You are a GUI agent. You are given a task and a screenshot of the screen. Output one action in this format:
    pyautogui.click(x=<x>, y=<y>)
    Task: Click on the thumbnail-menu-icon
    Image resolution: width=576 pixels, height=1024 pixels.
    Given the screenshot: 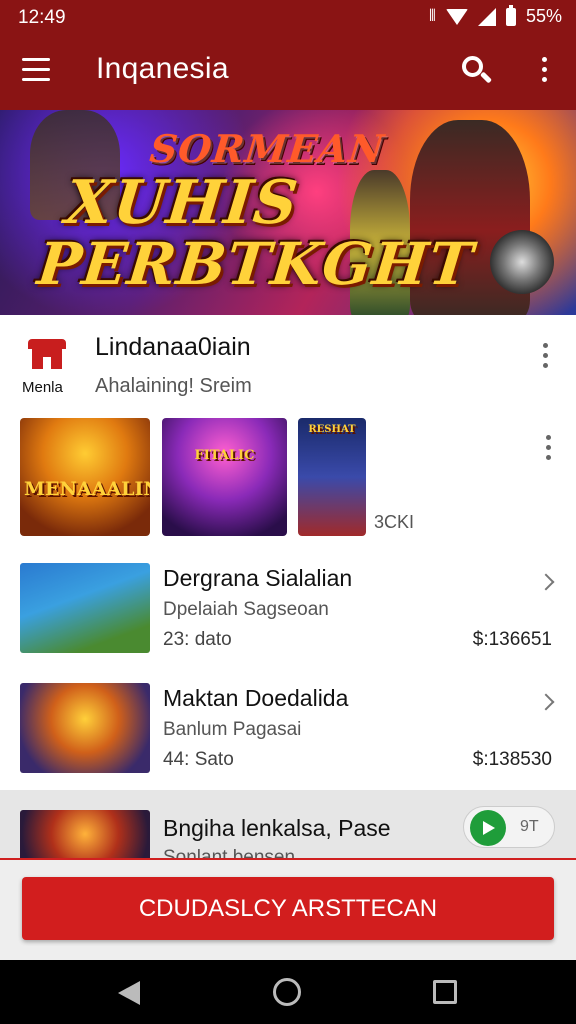 What is the action you would take?
    pyautogui.click(x=548, y=447)
    